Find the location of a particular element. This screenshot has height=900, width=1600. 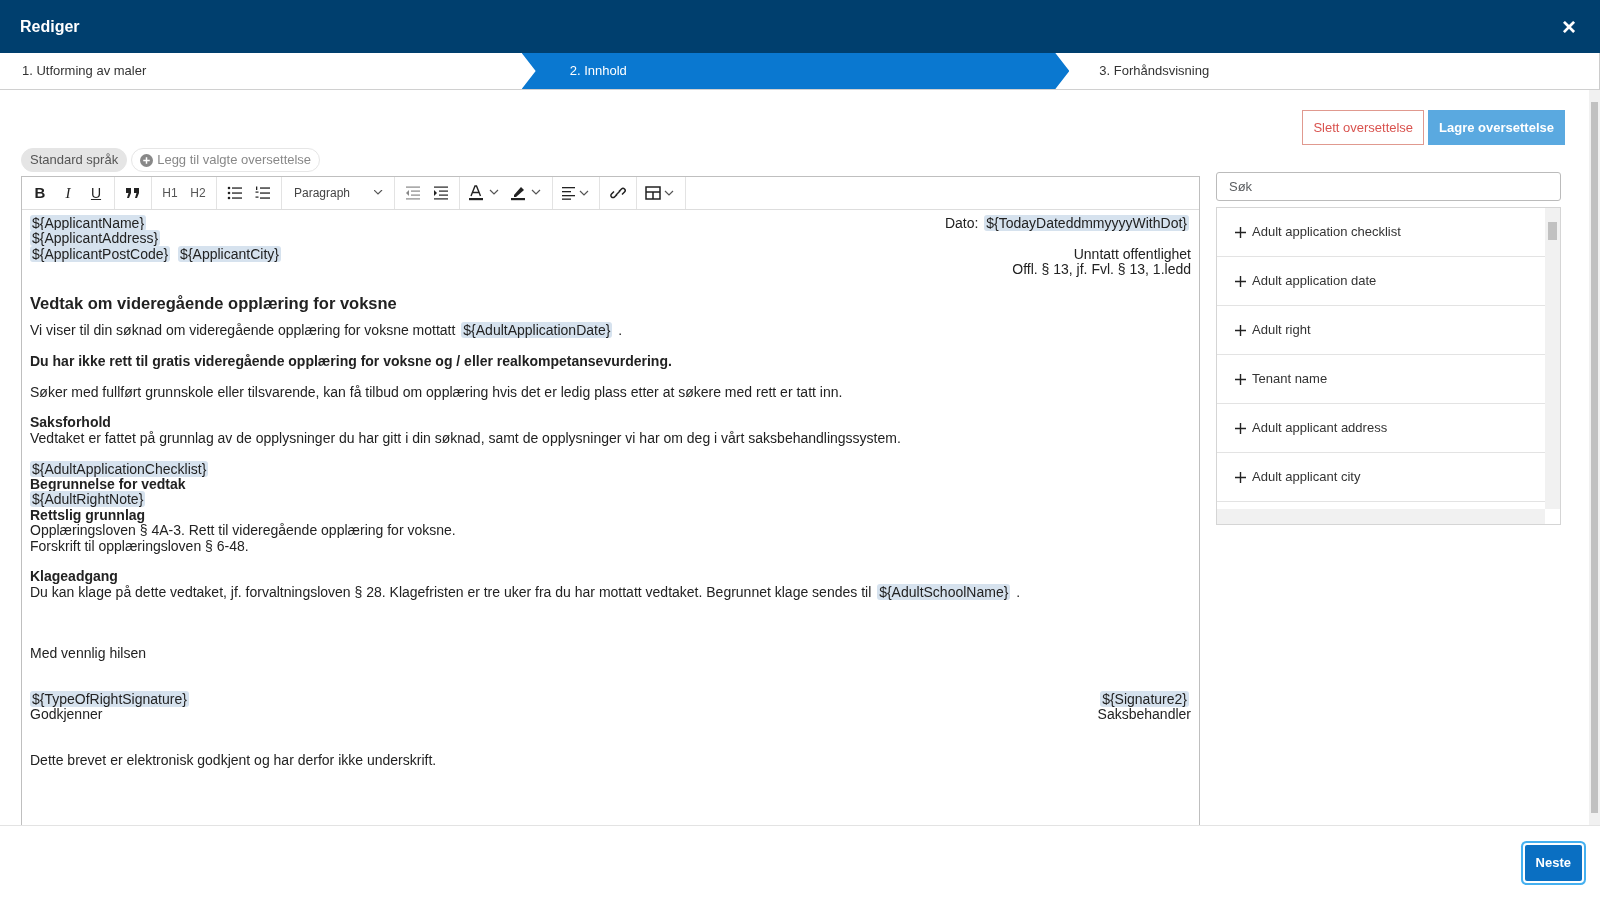

delete-translation-button: Slett oversettelse is located at coordinates (1363, 127).